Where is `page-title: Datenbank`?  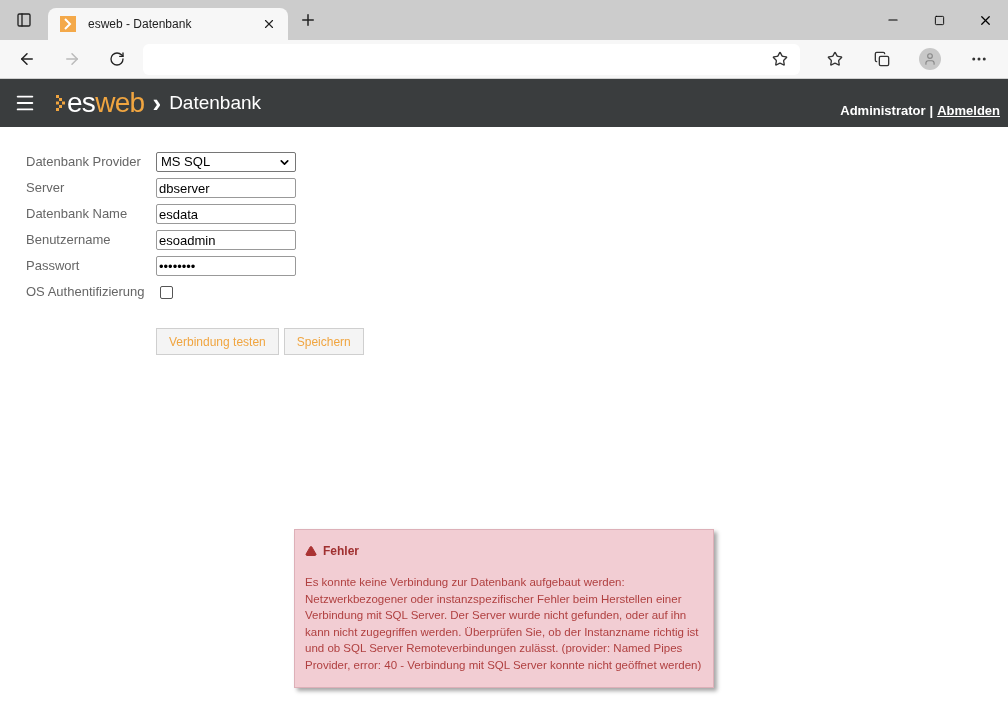
page-title: Datenbank is located at coordinates (215, 102).